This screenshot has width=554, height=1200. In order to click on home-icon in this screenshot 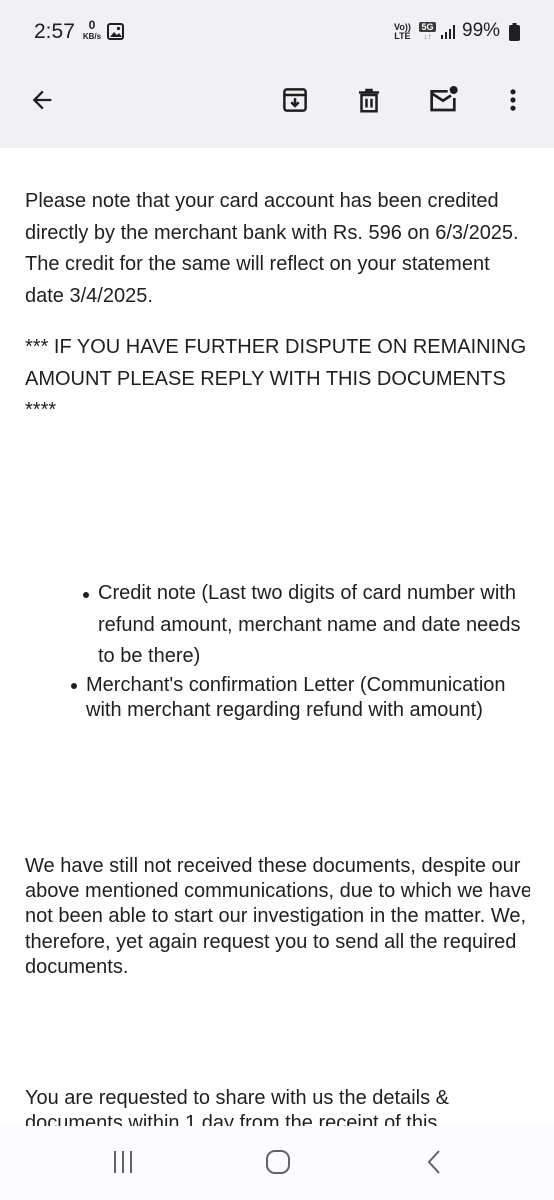, I will do `click(278, 1162)`.